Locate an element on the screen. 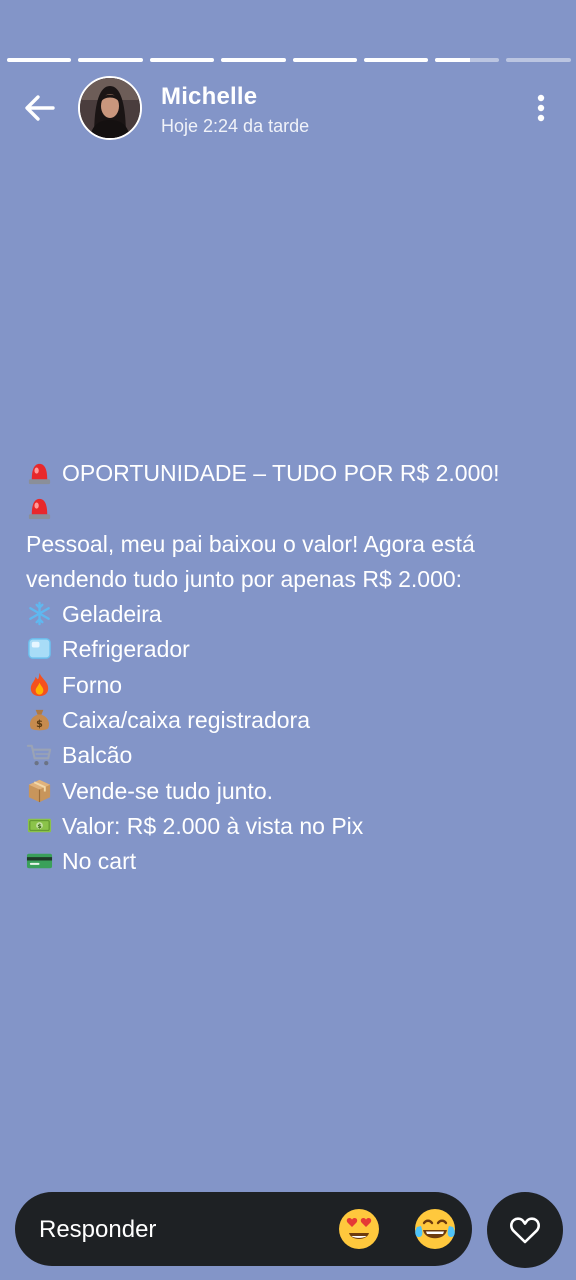  list-item-text: Vende-se tudo junto. is located at coordinates (167, 790).